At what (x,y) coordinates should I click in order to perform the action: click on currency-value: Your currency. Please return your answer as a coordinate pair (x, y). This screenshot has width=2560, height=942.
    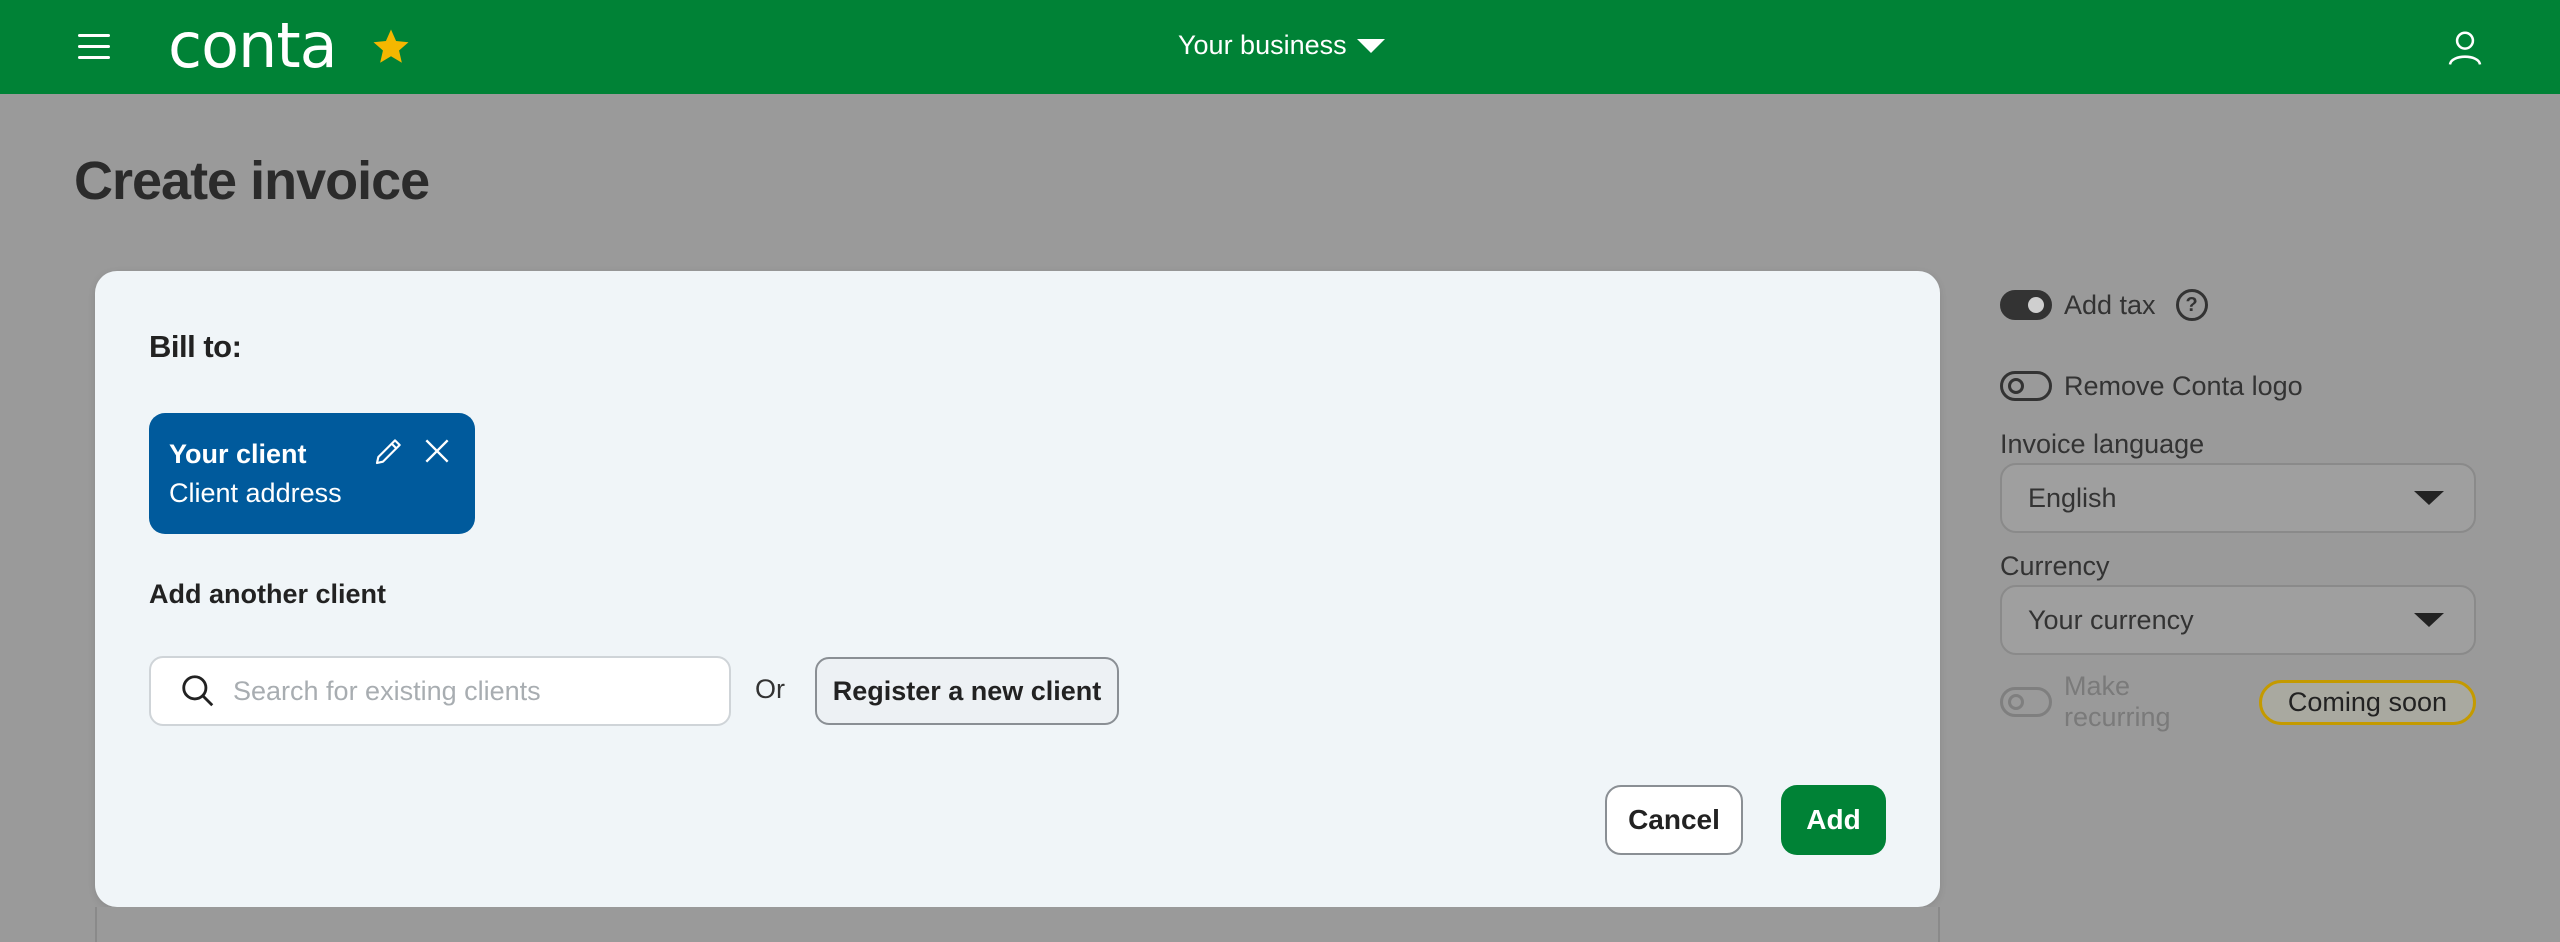
    Looking at the image, I should click on (2111, 619).